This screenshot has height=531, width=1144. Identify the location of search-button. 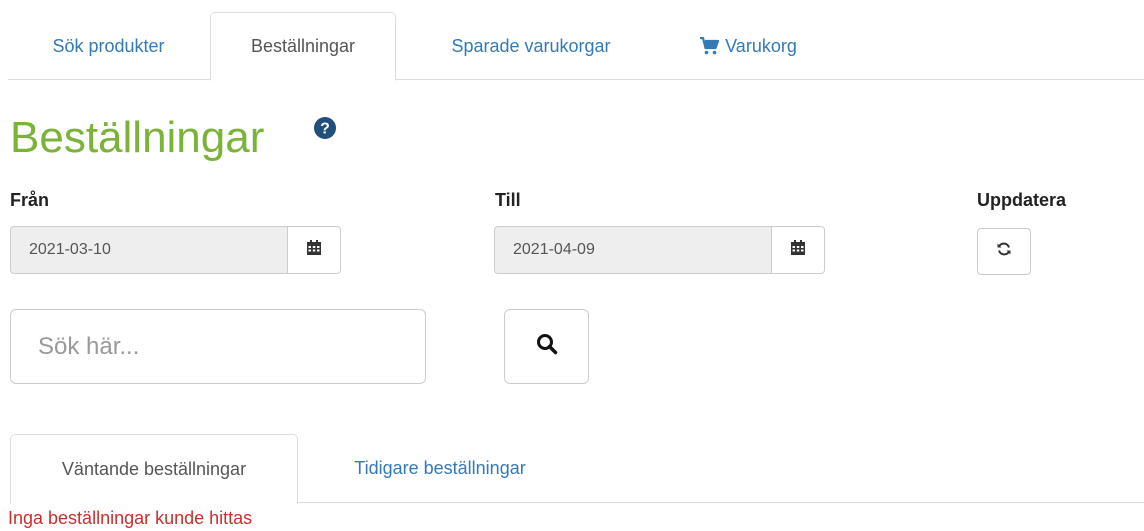
(546, 346).